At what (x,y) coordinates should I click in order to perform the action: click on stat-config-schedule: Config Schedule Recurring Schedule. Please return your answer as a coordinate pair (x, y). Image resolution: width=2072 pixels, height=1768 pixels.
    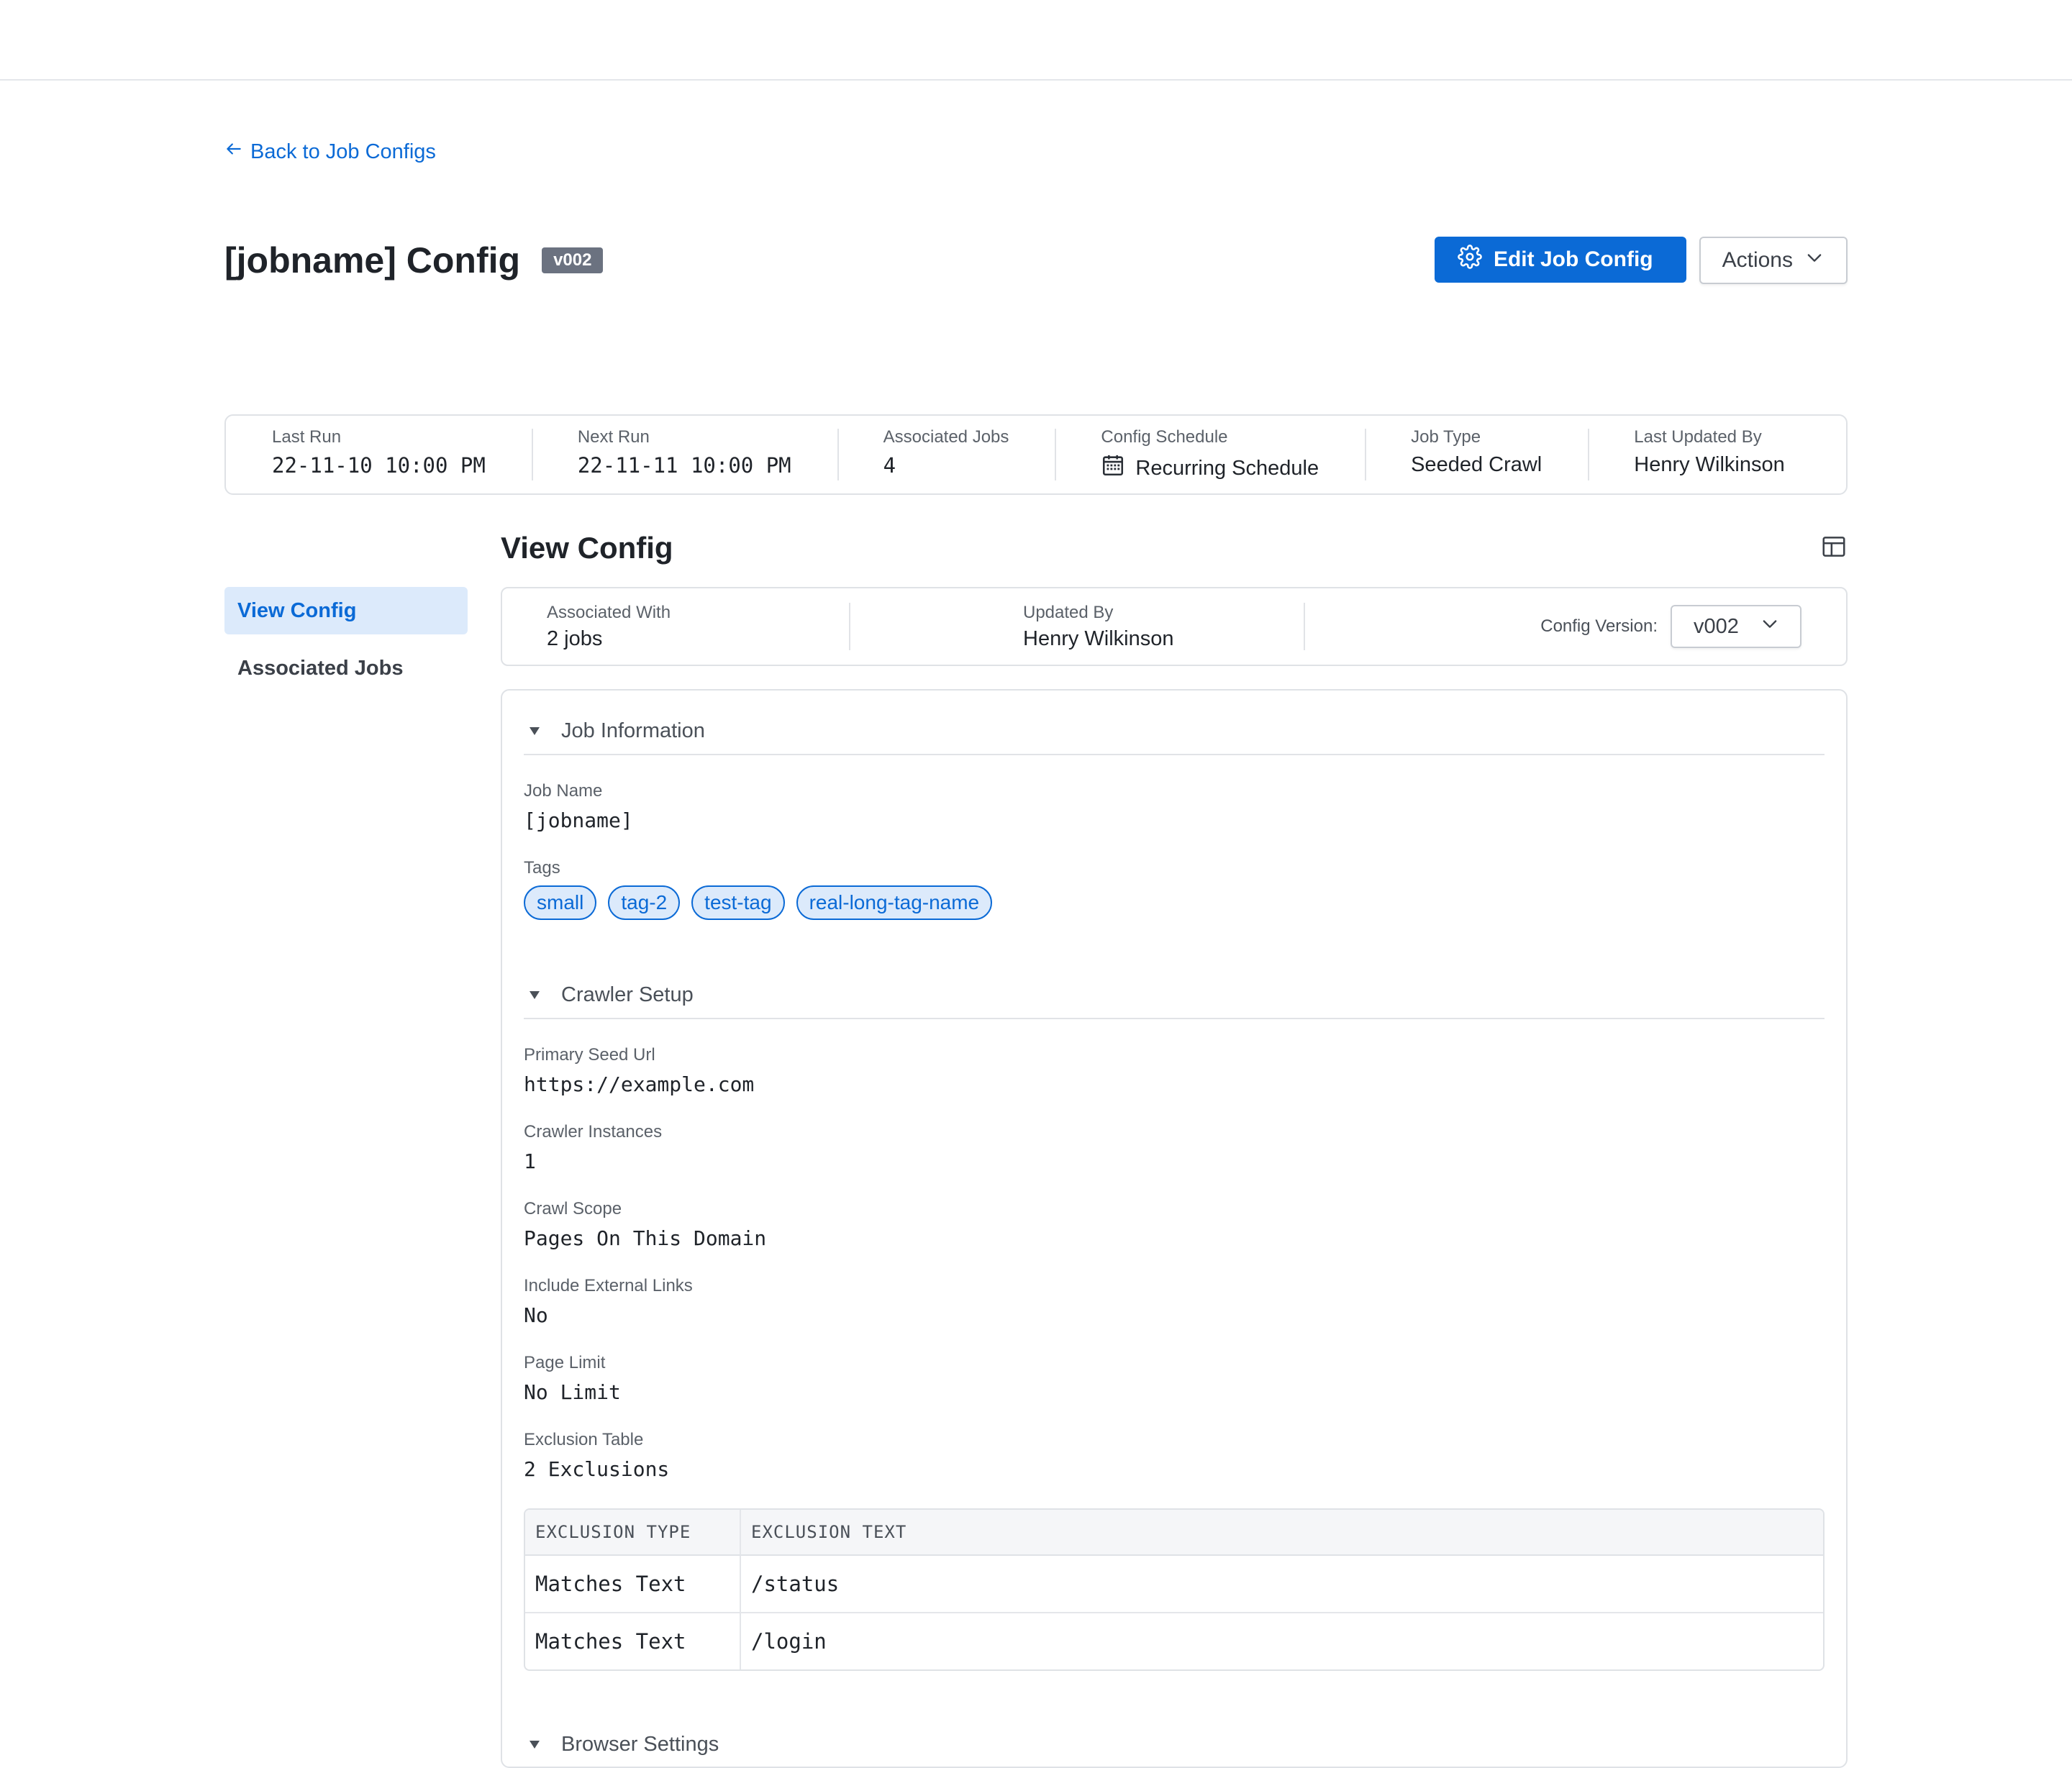
    Looking at the image, I should click on (1210, 454).